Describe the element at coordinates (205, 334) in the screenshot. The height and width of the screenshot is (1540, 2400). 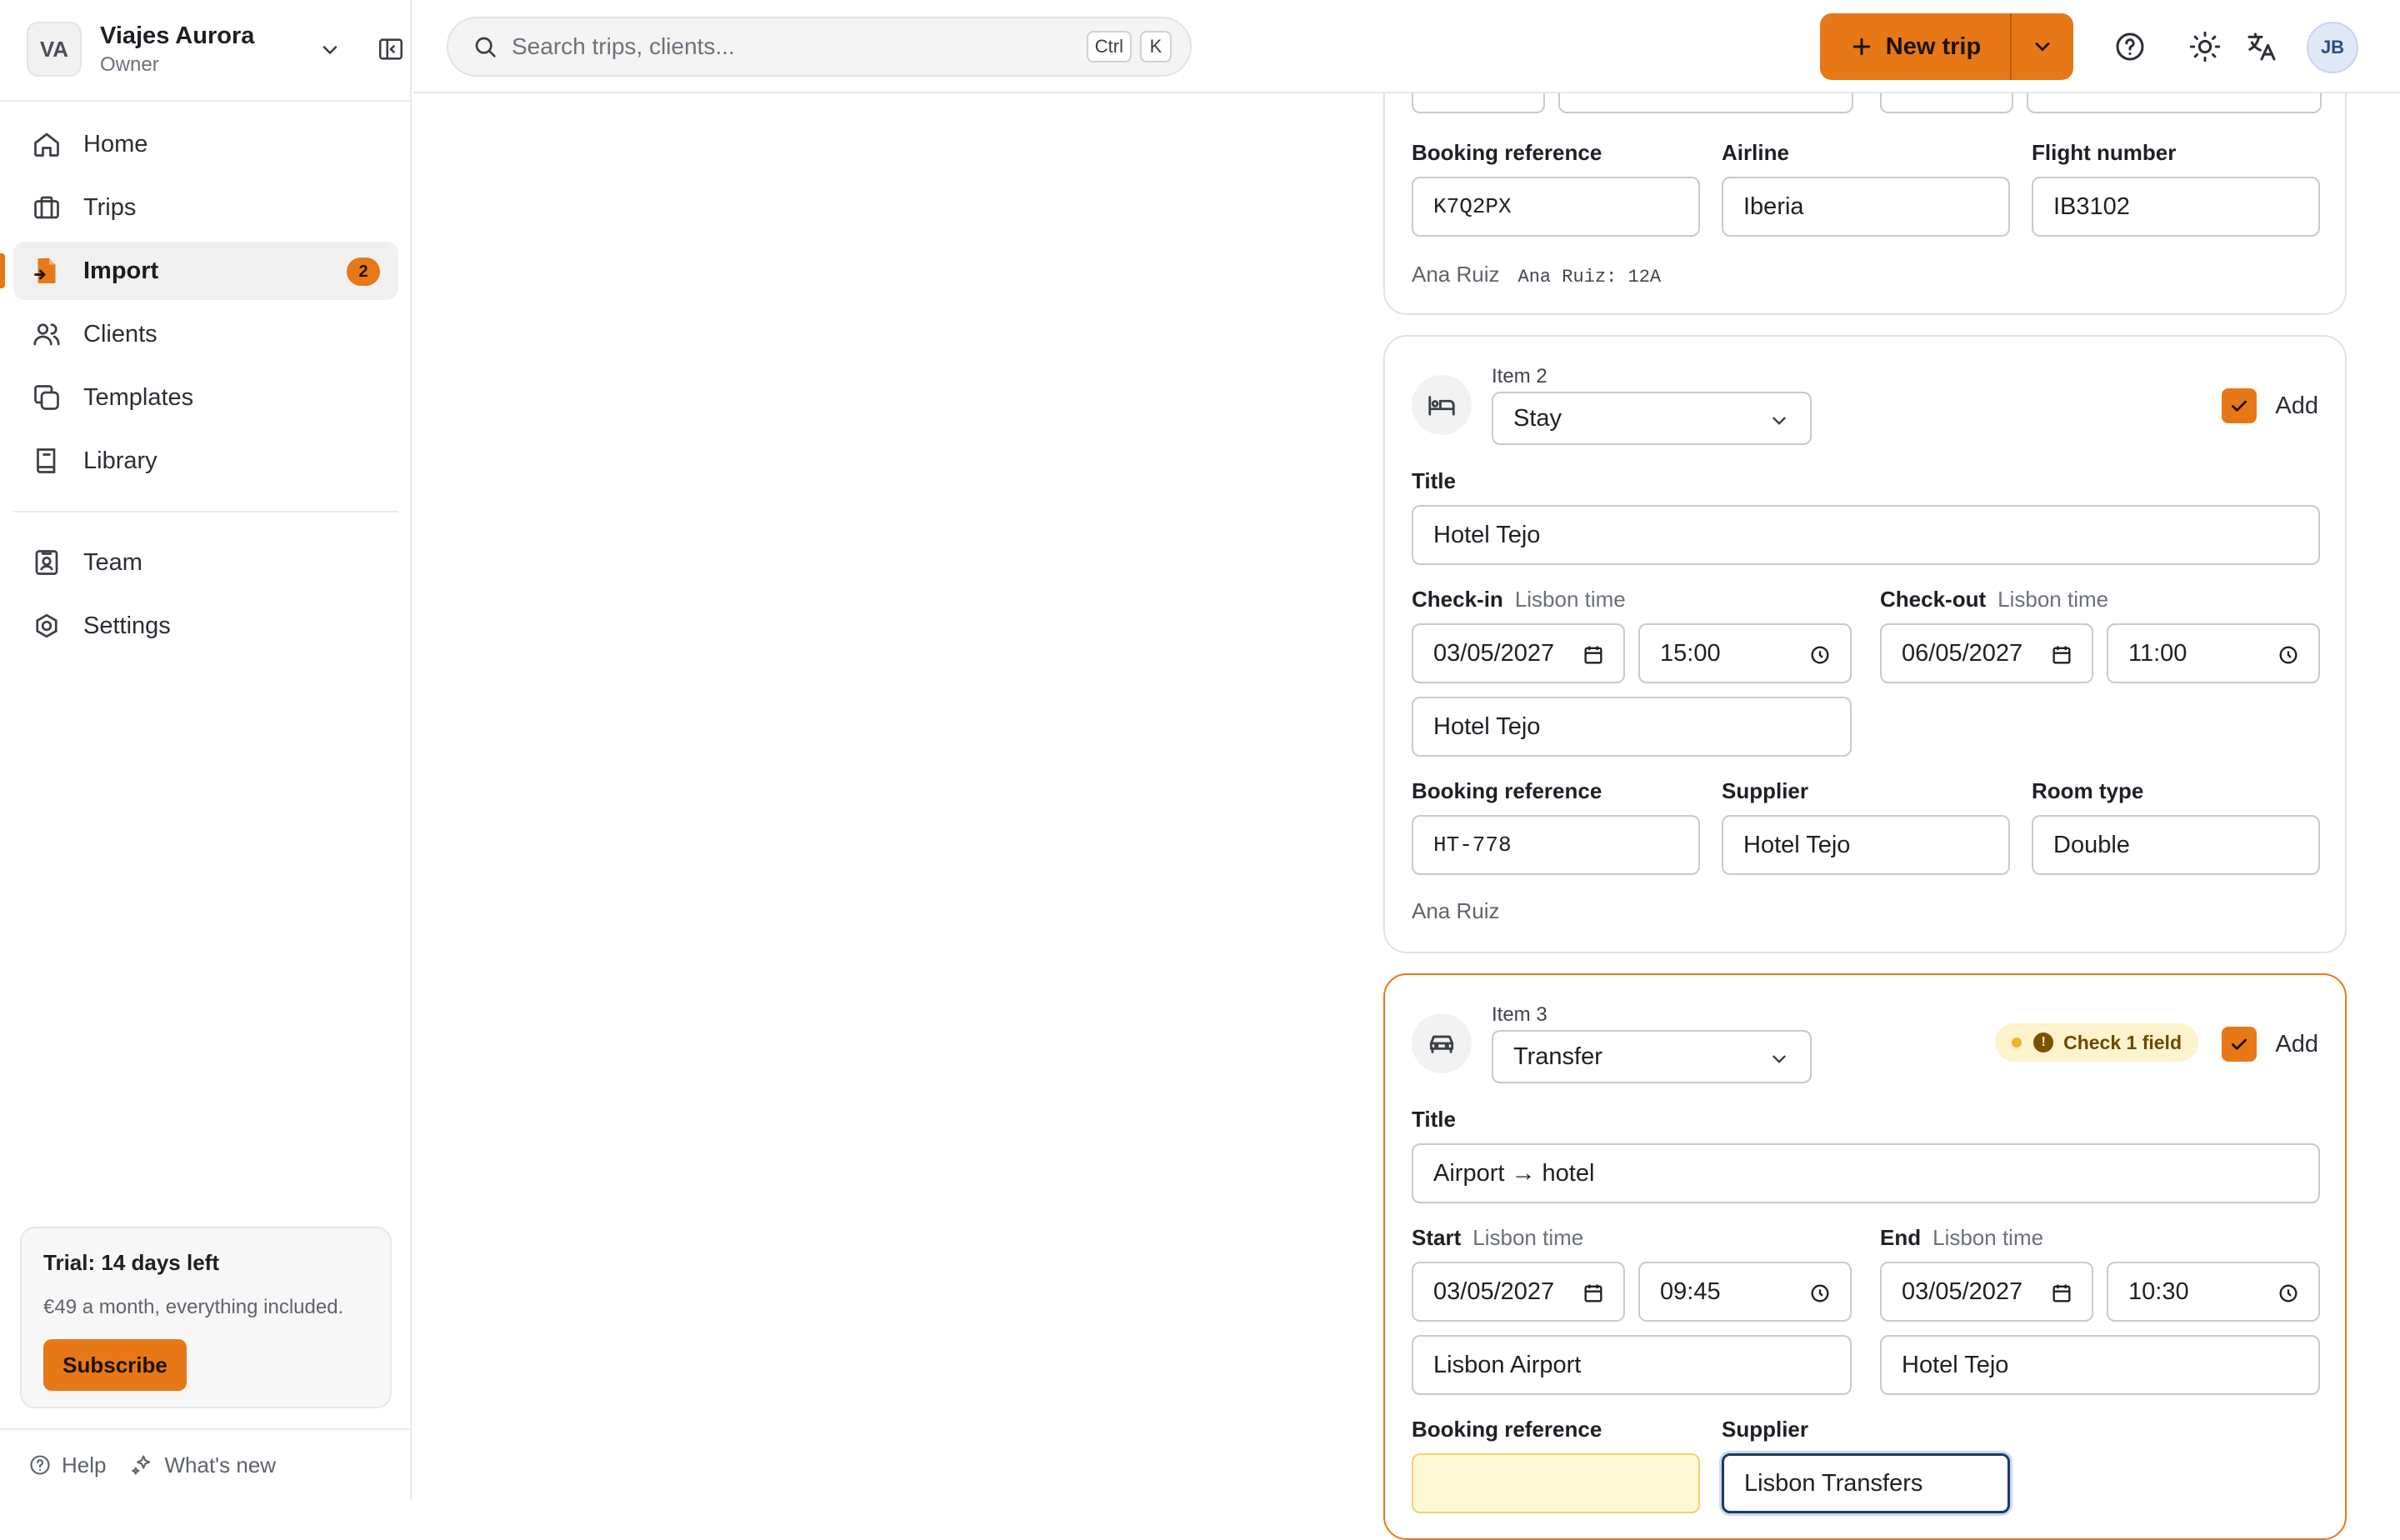
I see `nav-item-clients: Clients` at that location.